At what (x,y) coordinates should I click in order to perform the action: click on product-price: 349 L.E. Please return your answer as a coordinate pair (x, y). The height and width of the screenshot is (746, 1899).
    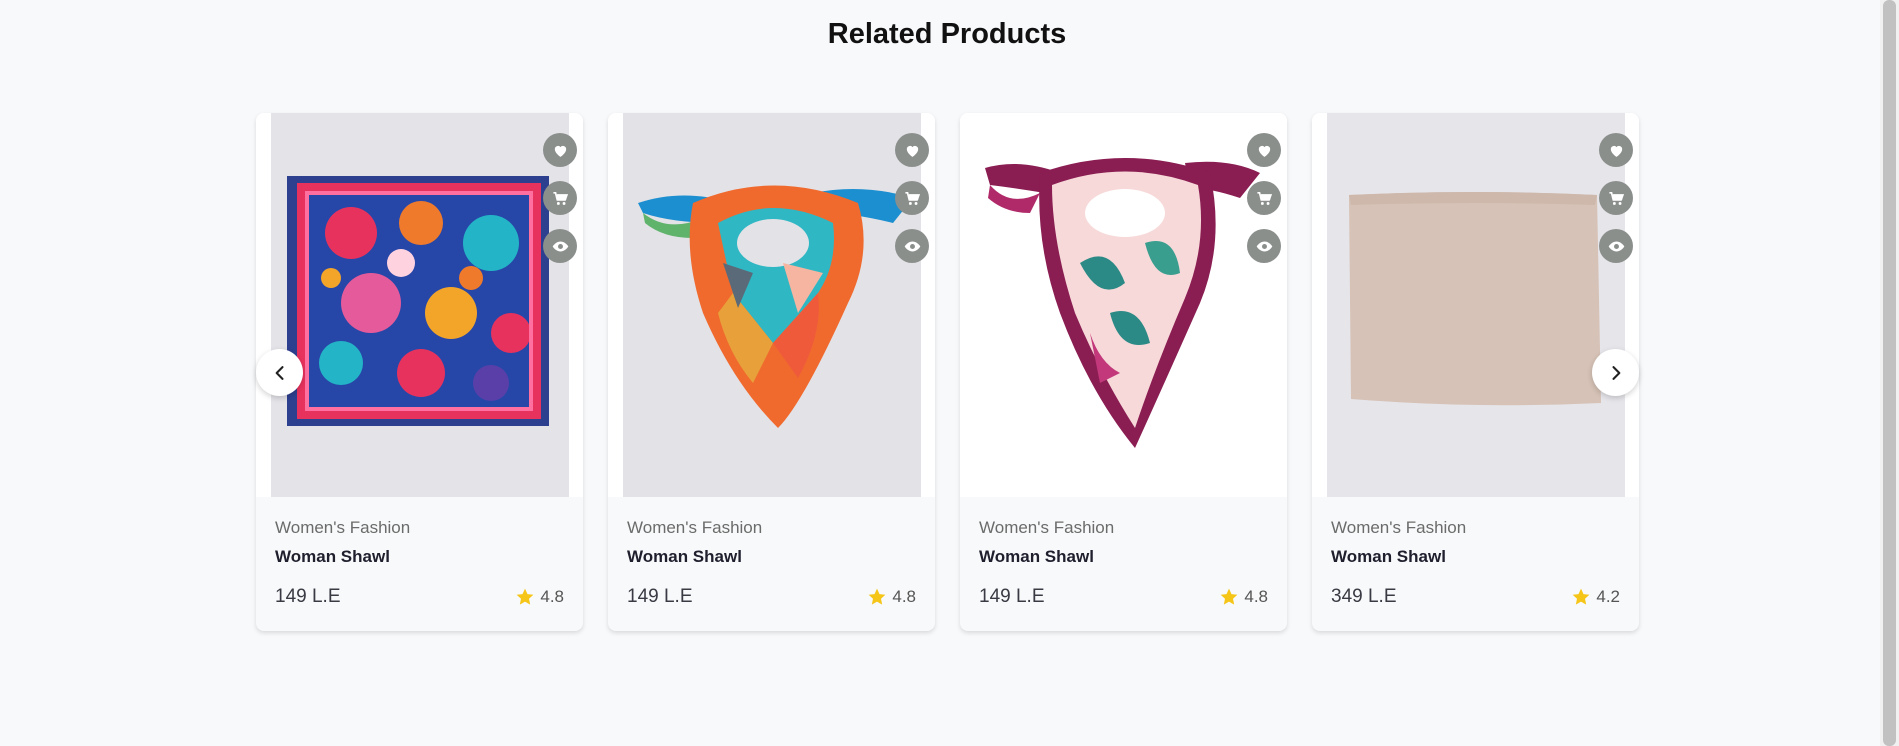
    Looking at the image, I should click on (1364, 596).